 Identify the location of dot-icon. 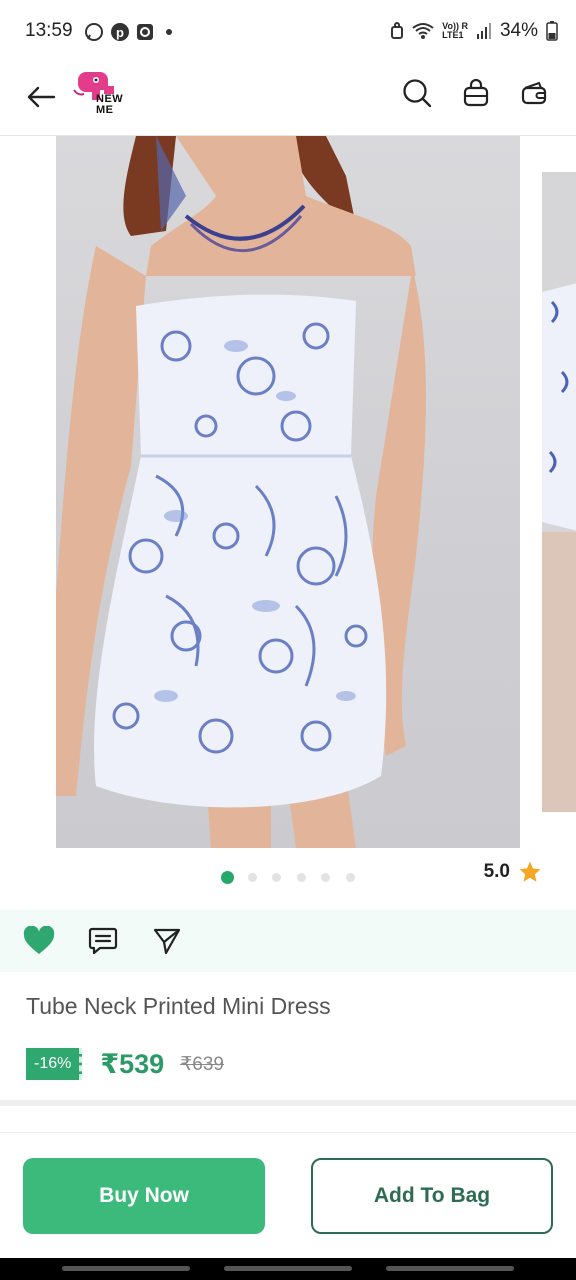
(169, 32).